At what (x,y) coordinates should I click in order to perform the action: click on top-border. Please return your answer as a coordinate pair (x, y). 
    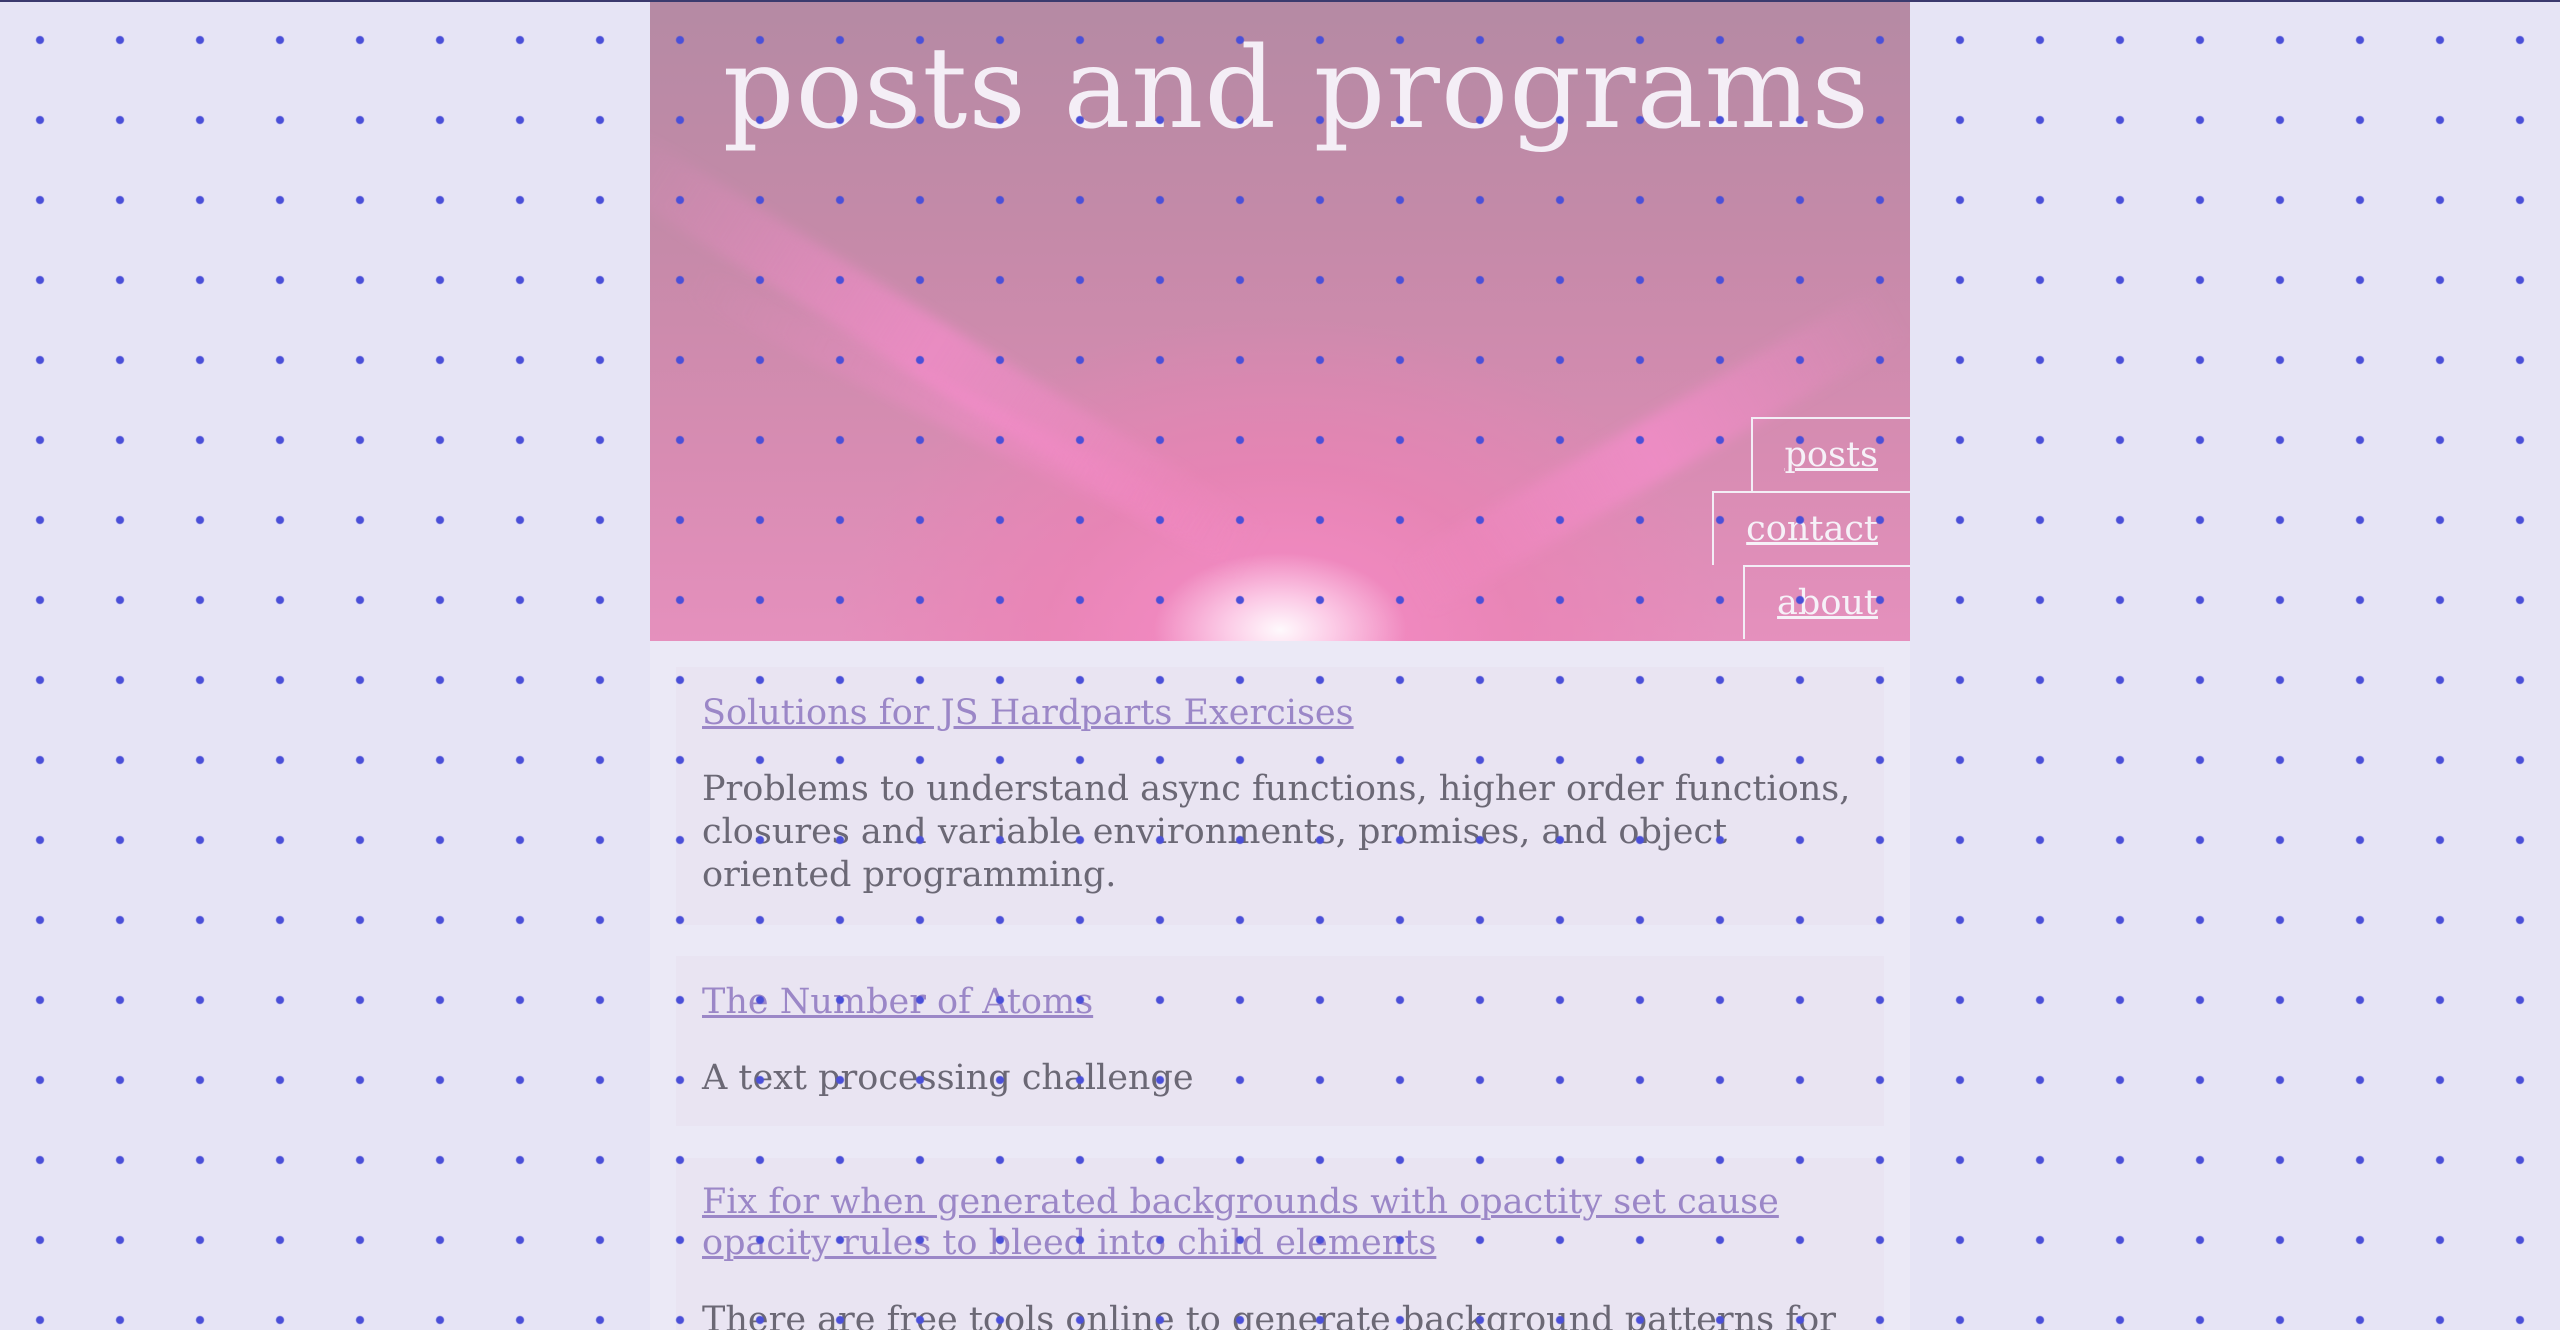
    Looking at the image, I should click on (1280, 1).